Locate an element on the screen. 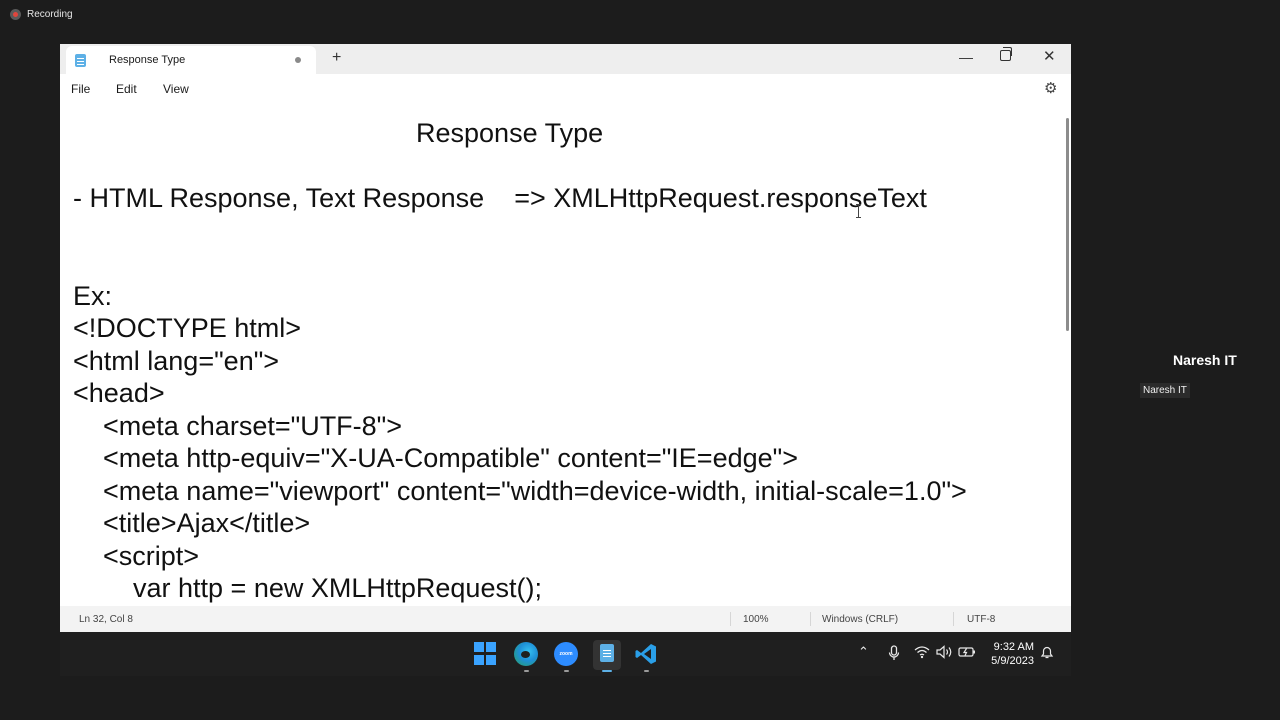  encoding: UTF-8 is located at coordinates (981, 619).